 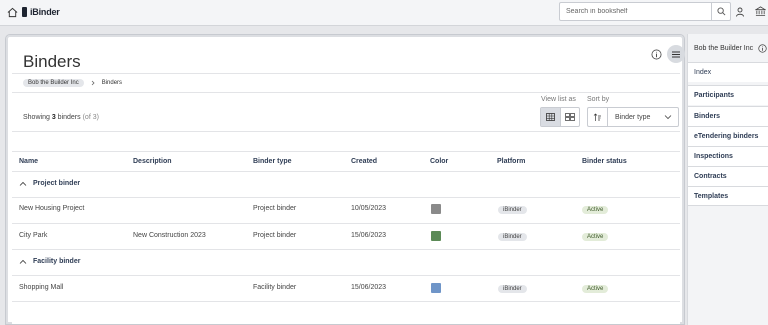 I want to click on menu-button, so click(x=676, y=54).